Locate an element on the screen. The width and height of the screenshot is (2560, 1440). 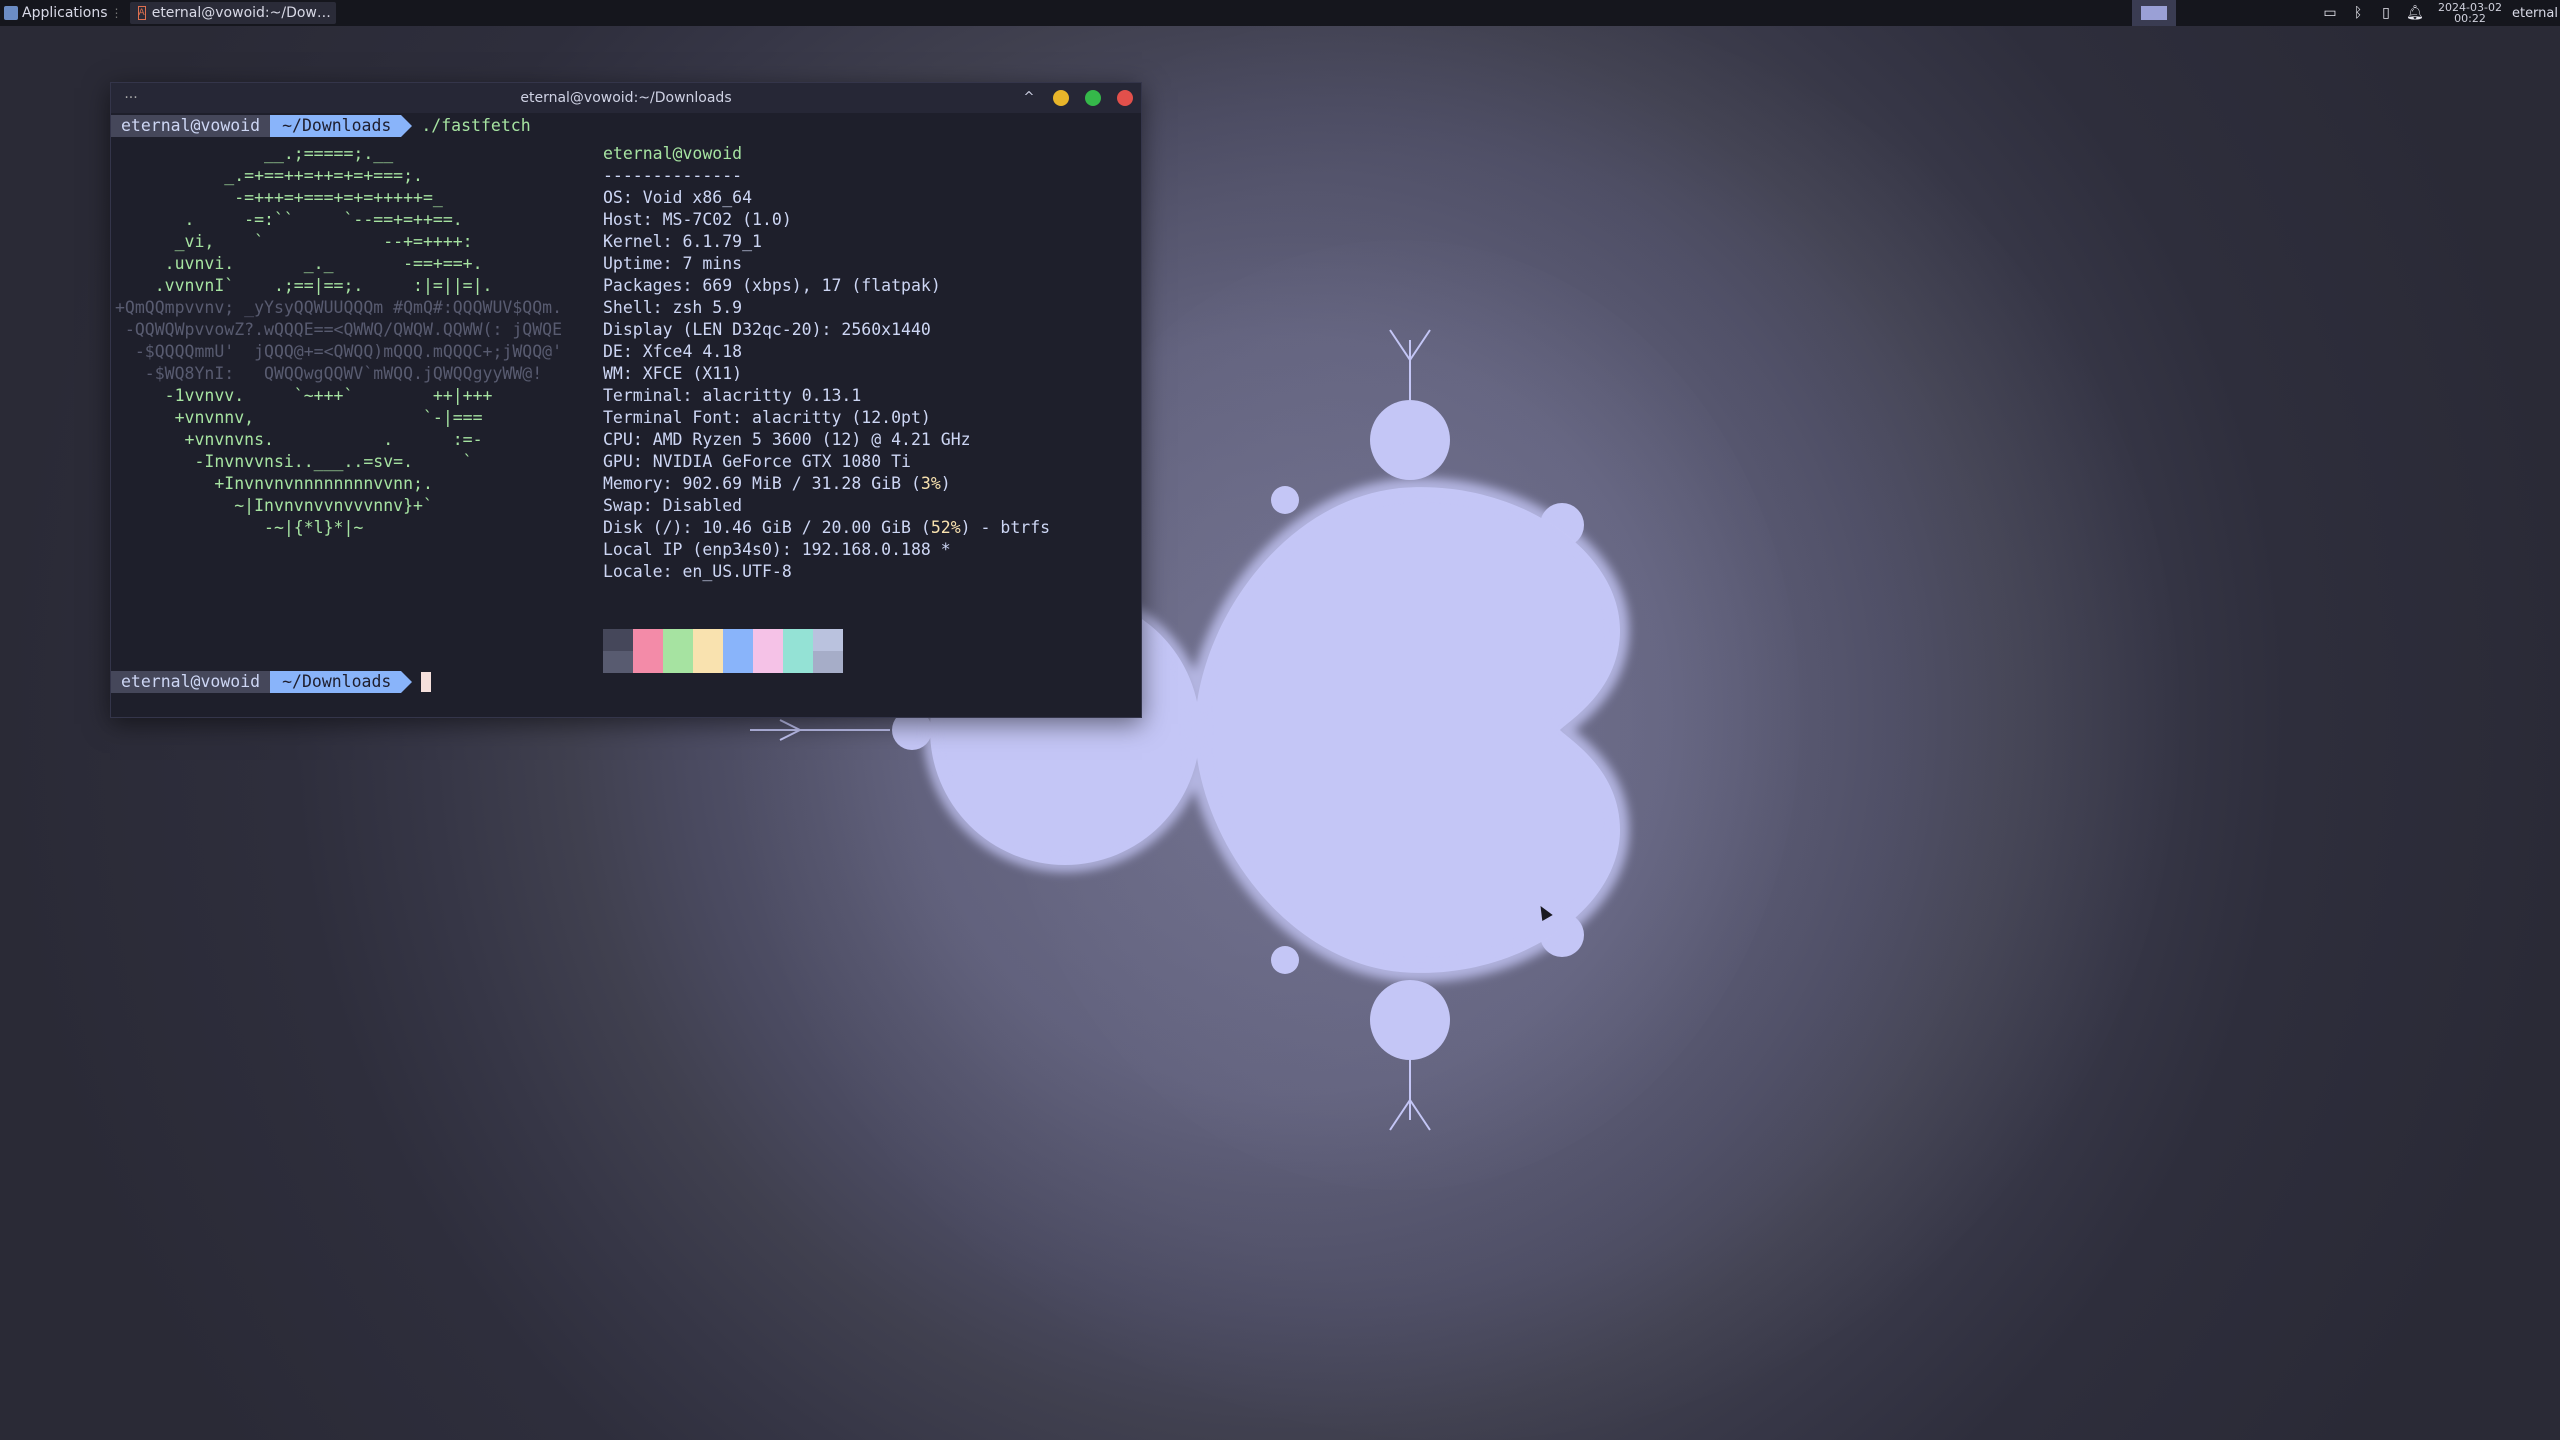
info-value: Xfce4 4.18 is located at coordinates (692, 351).